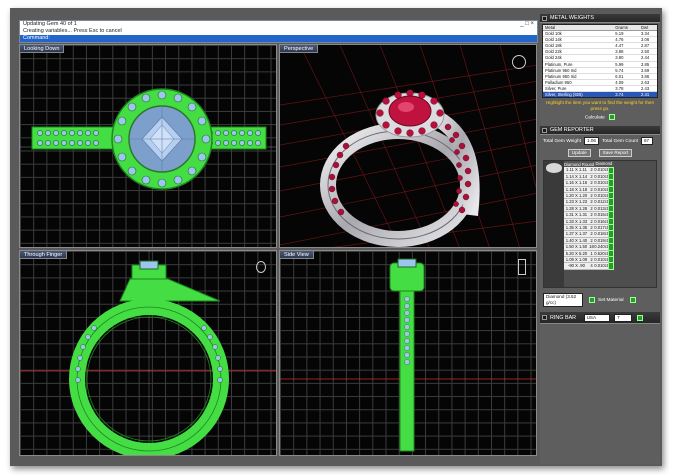  I want to click on gem-cell: 1.35 X 1.35, so click(576, 228).